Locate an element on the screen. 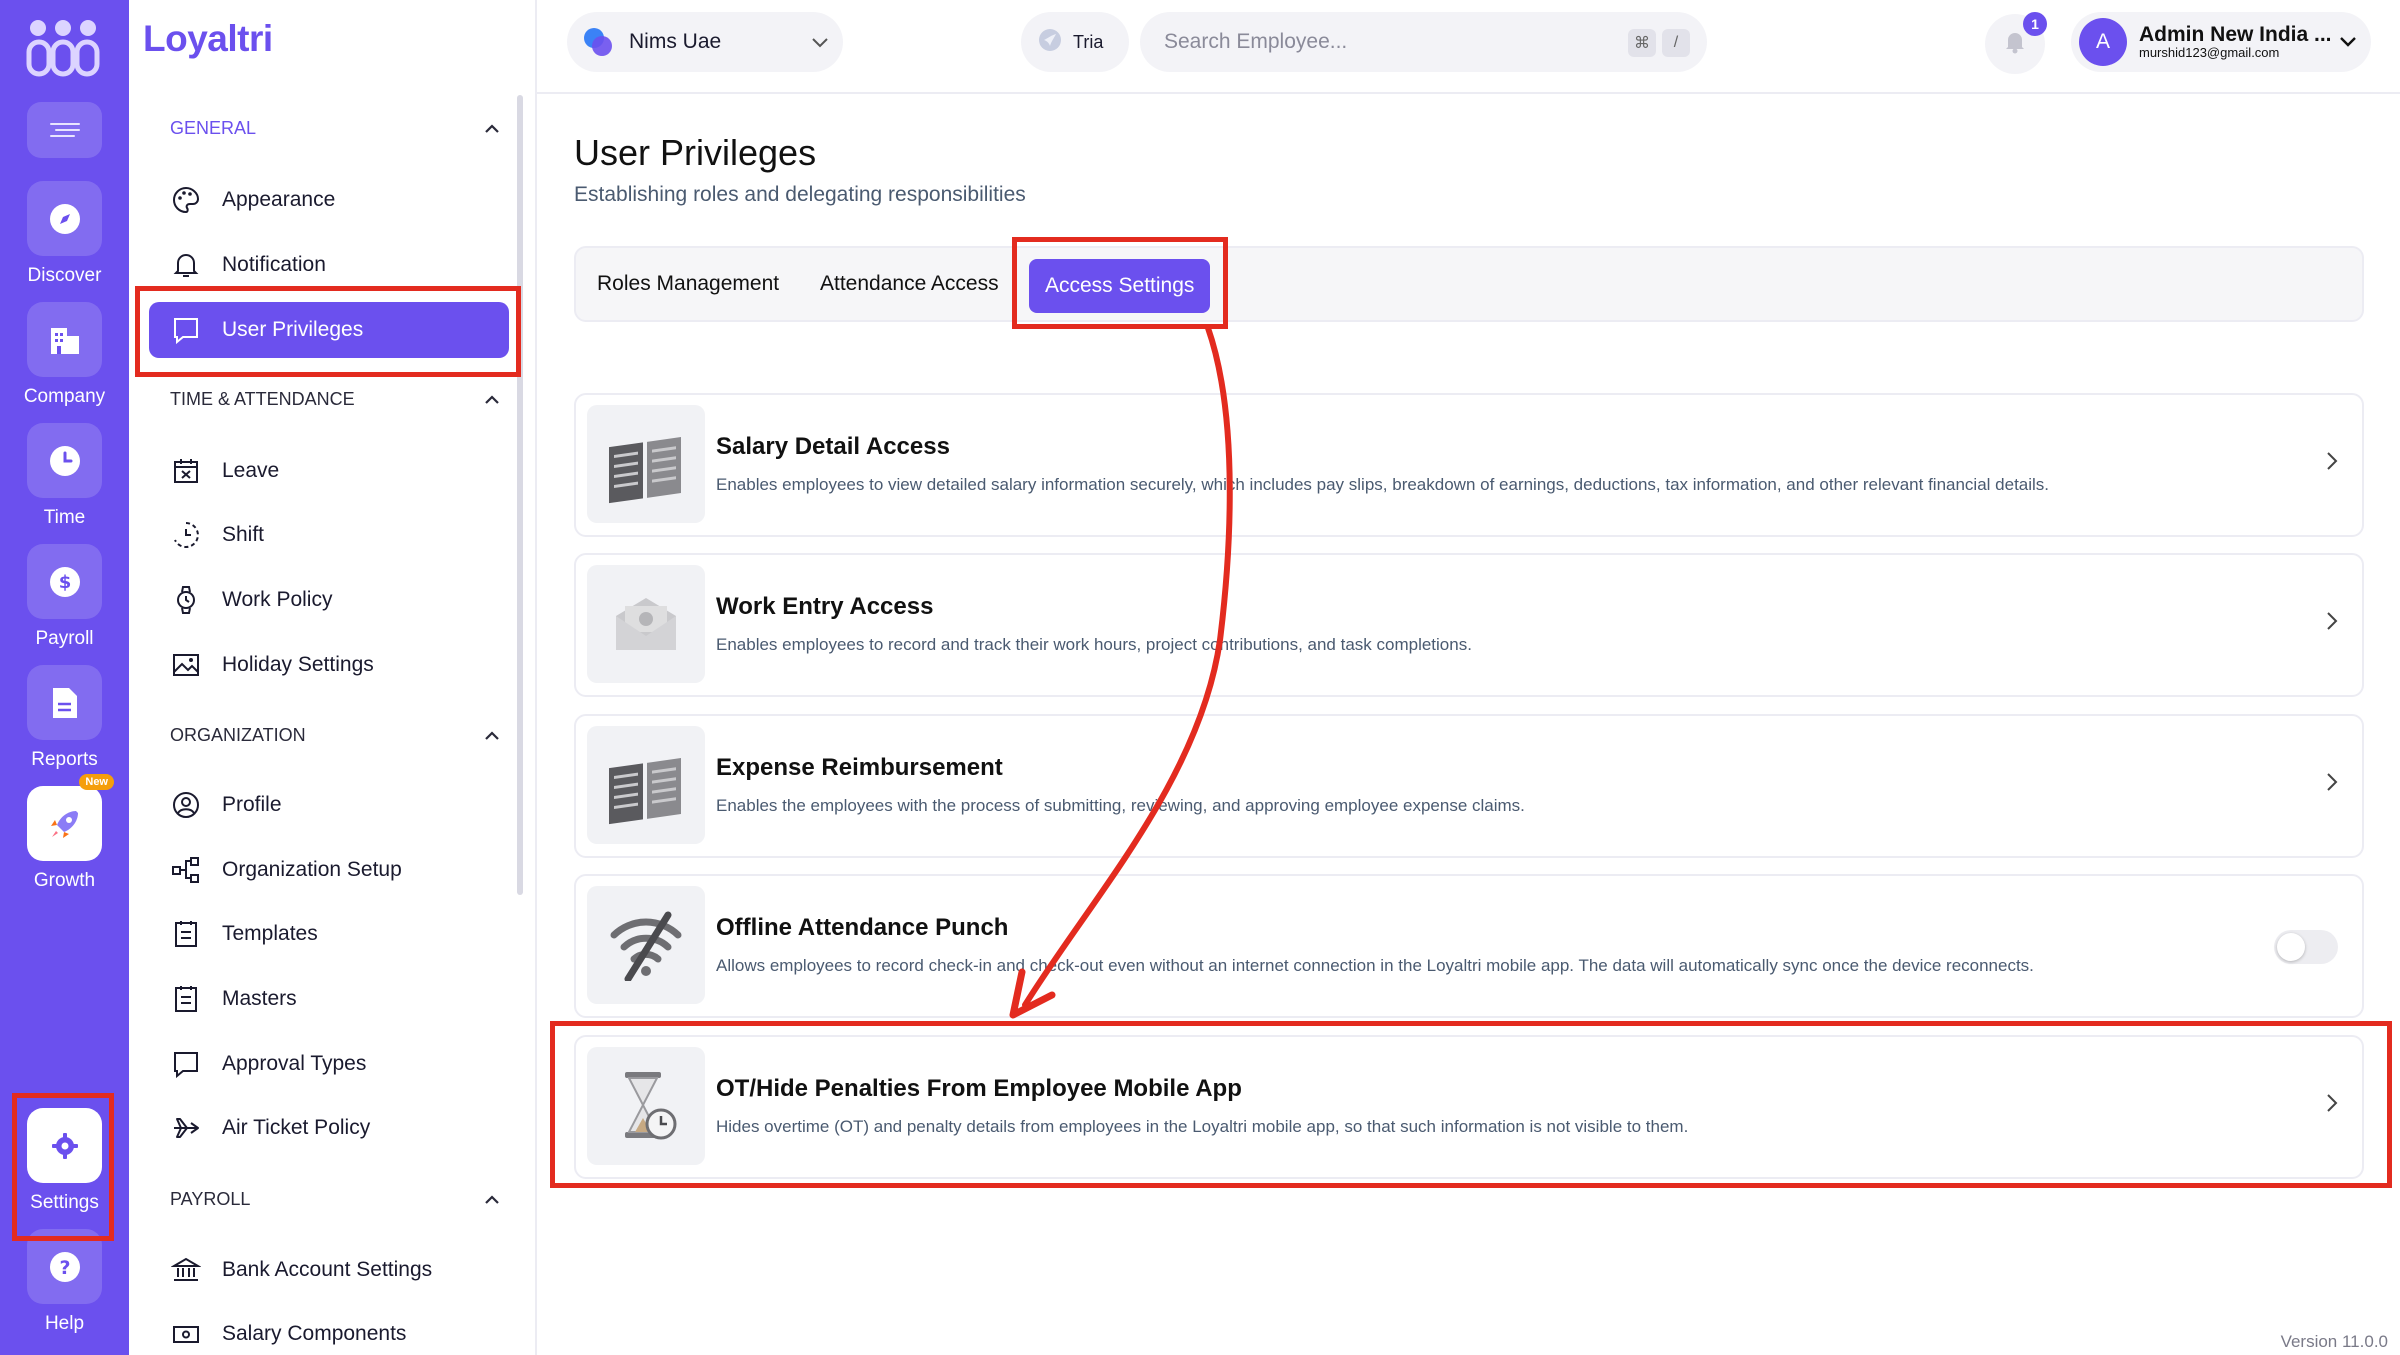 Image resolution: width=2400 pixels, height=1355 pixels. rail-item-company: Company is located at coordinates (64, 355).